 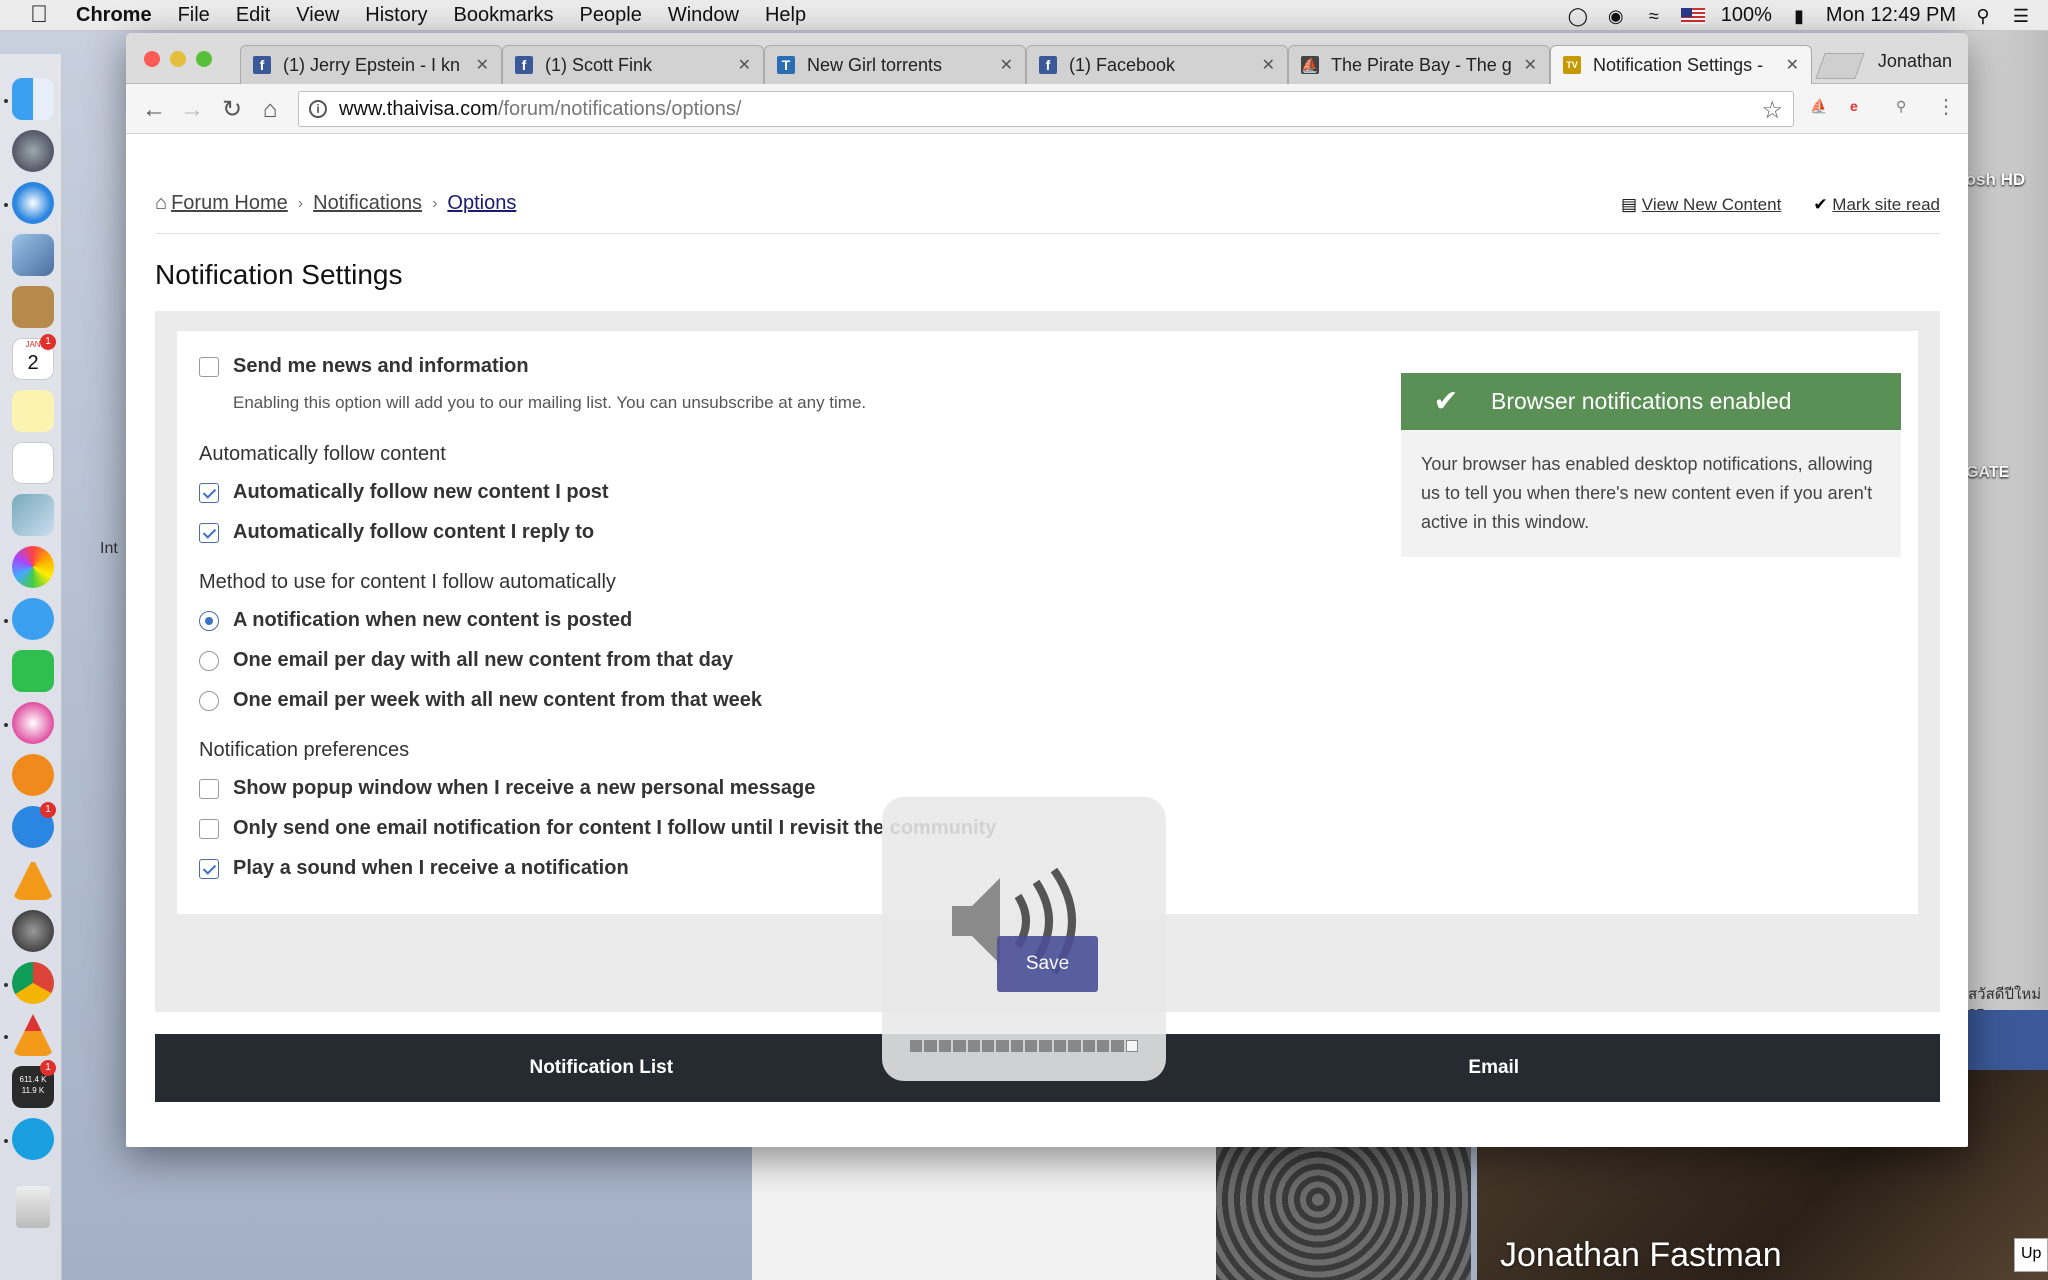 I want to click on bookmark-star-icon: ☆, so click(x=1772, y=110).